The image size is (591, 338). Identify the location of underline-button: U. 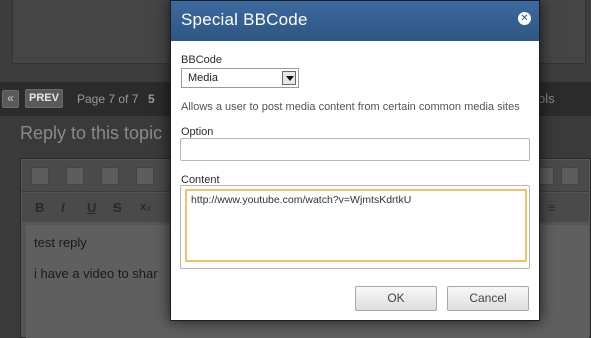
(91, 207).